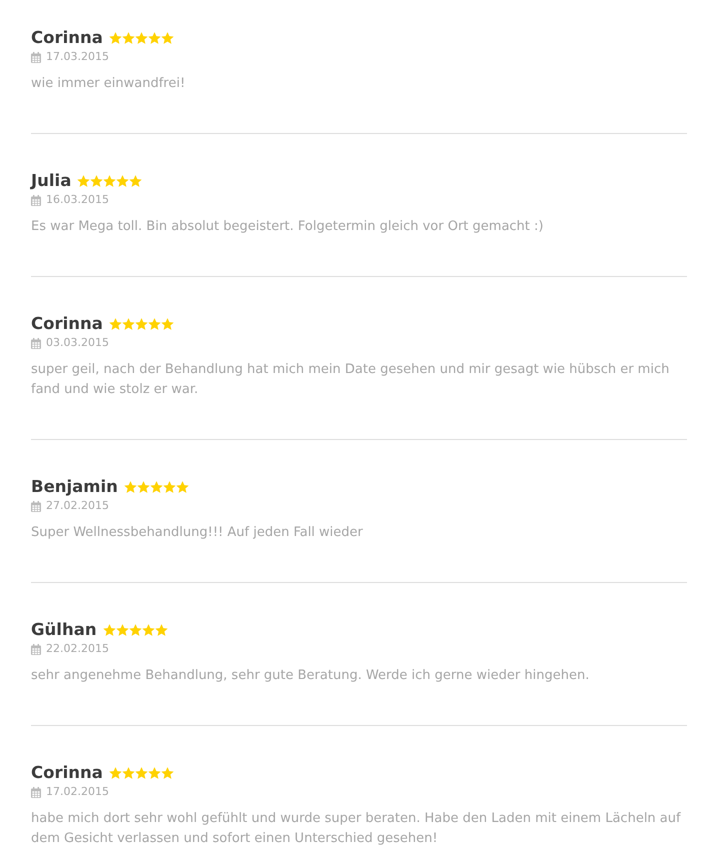 Image resolution: width=720 pixels, height=868 pixels. I want to click on review-date: 22.02.2015, so click(77, 649).